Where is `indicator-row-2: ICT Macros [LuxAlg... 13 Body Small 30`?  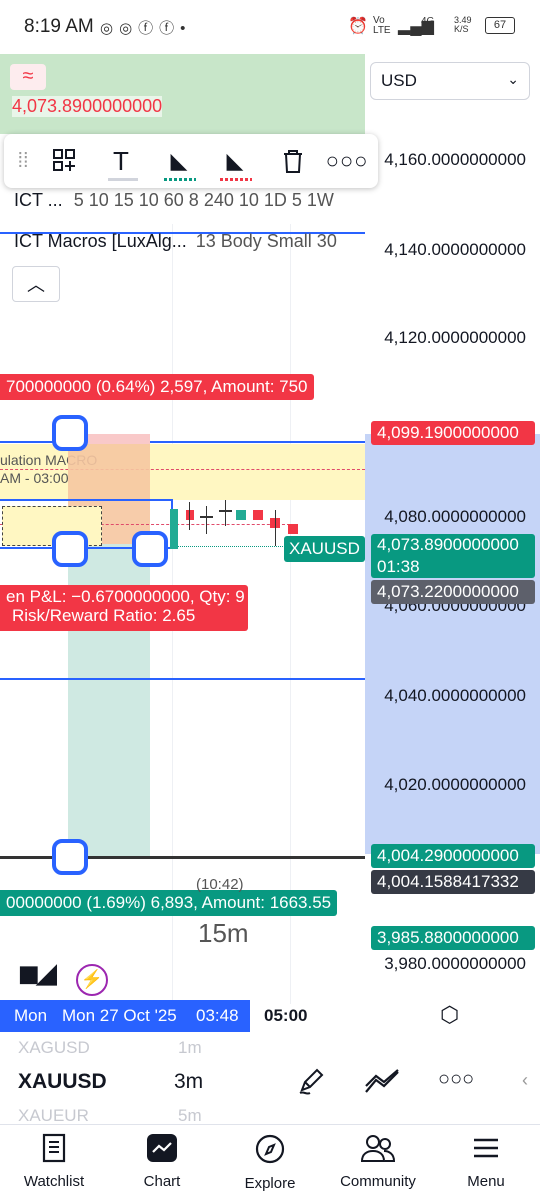
indicator-row-2: ICT Macros [LuxAlg... 13 Body Small 30 is located at coordinates (175, 241).